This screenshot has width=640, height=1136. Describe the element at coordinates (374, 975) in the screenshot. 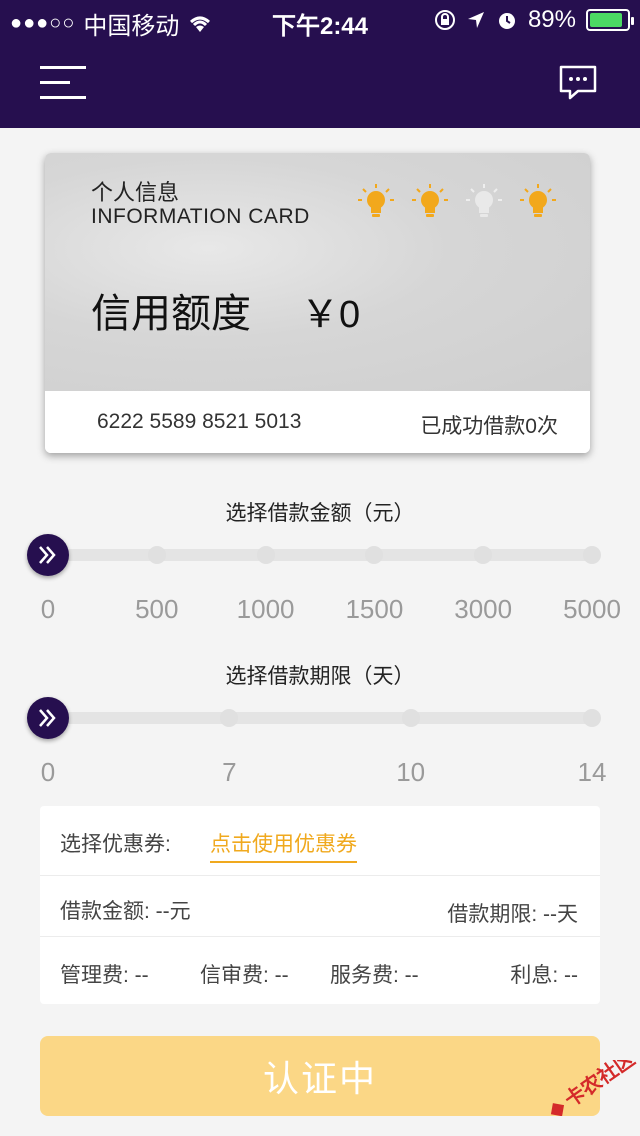

I see `service-fee: 服务费: --` at that location.